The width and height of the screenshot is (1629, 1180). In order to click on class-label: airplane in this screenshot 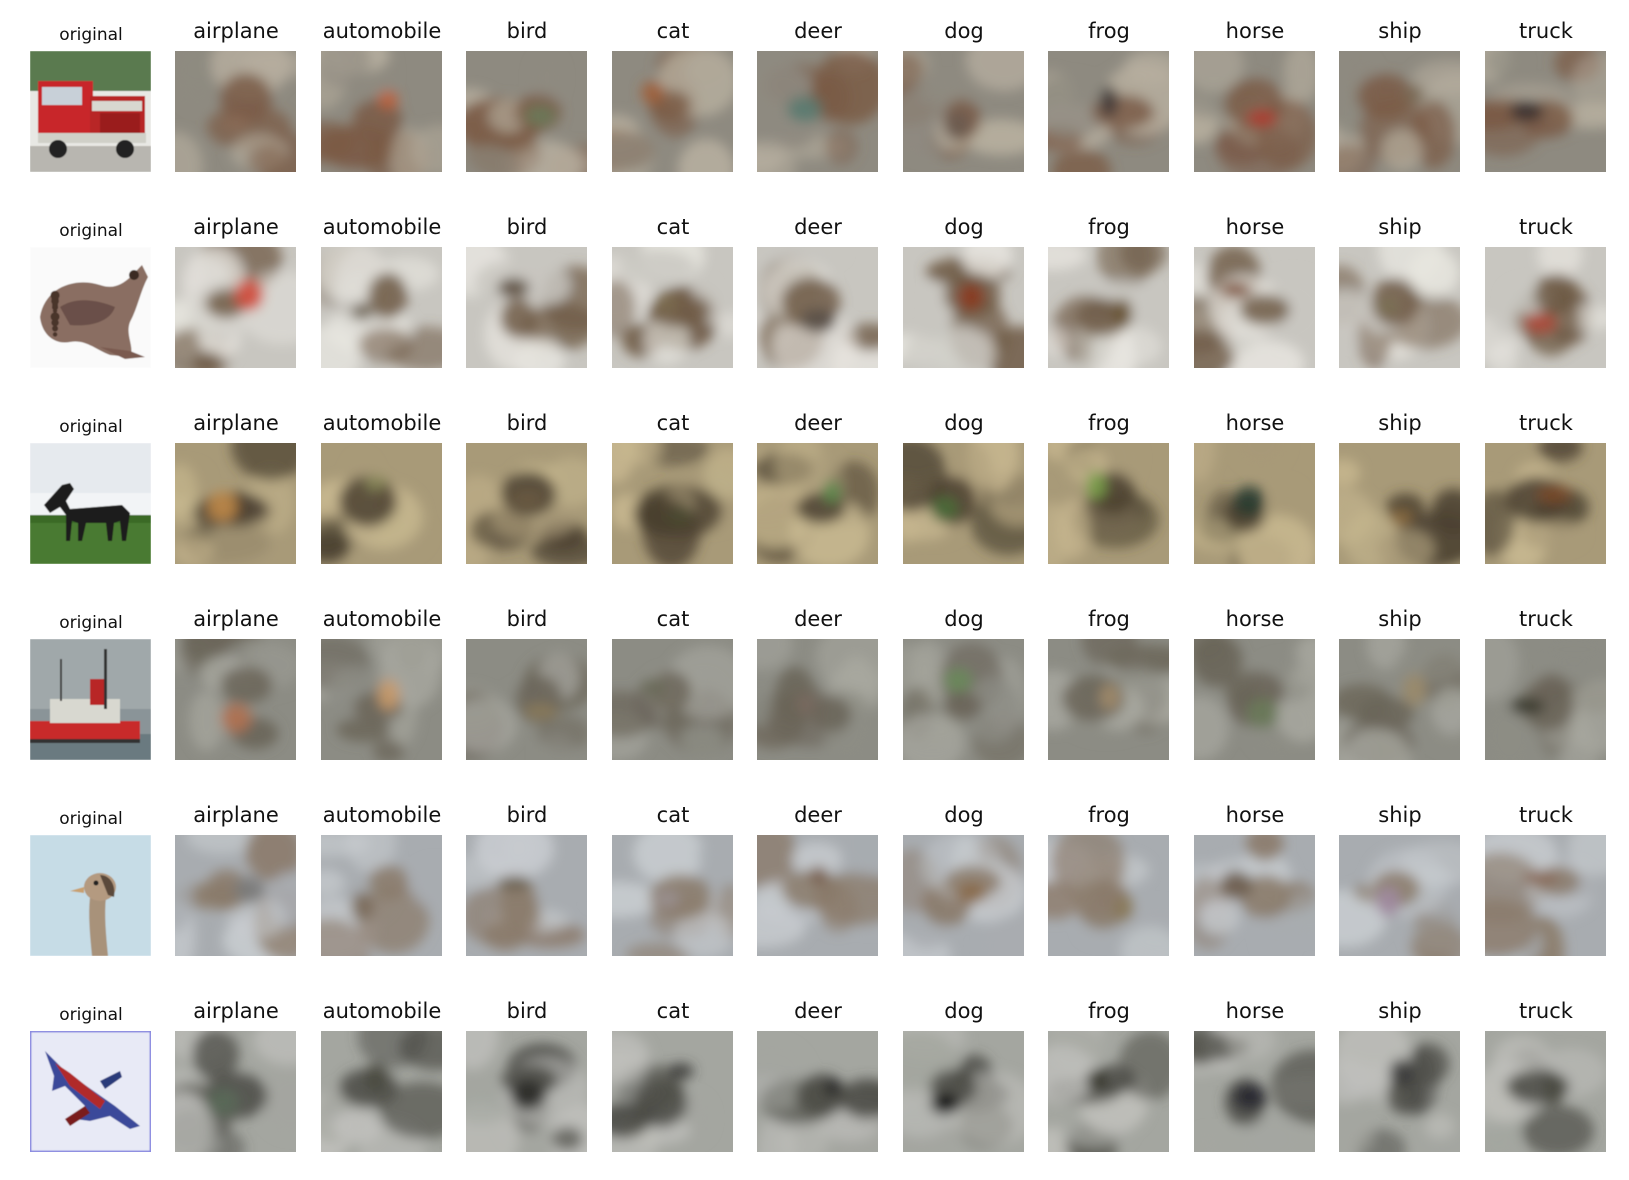, I will do `click(236, 619)`.